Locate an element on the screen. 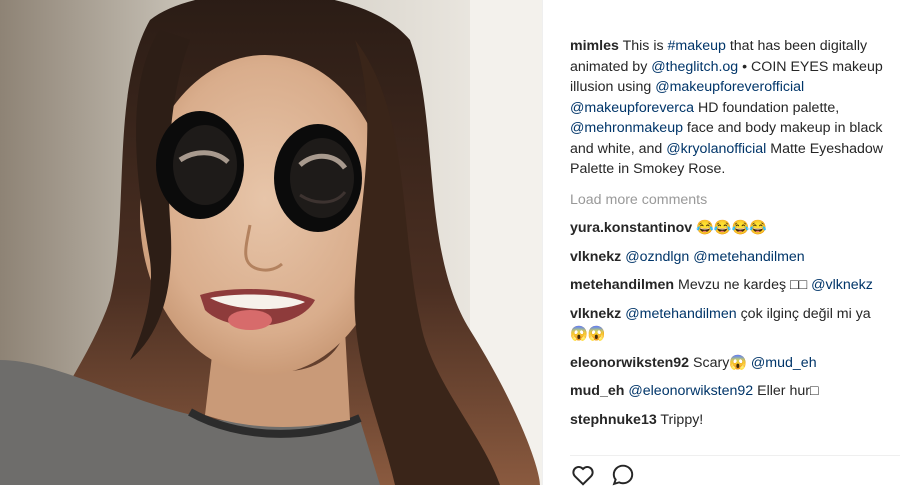  mention-link: @ozndlgn is located at coordinates (657, 257).